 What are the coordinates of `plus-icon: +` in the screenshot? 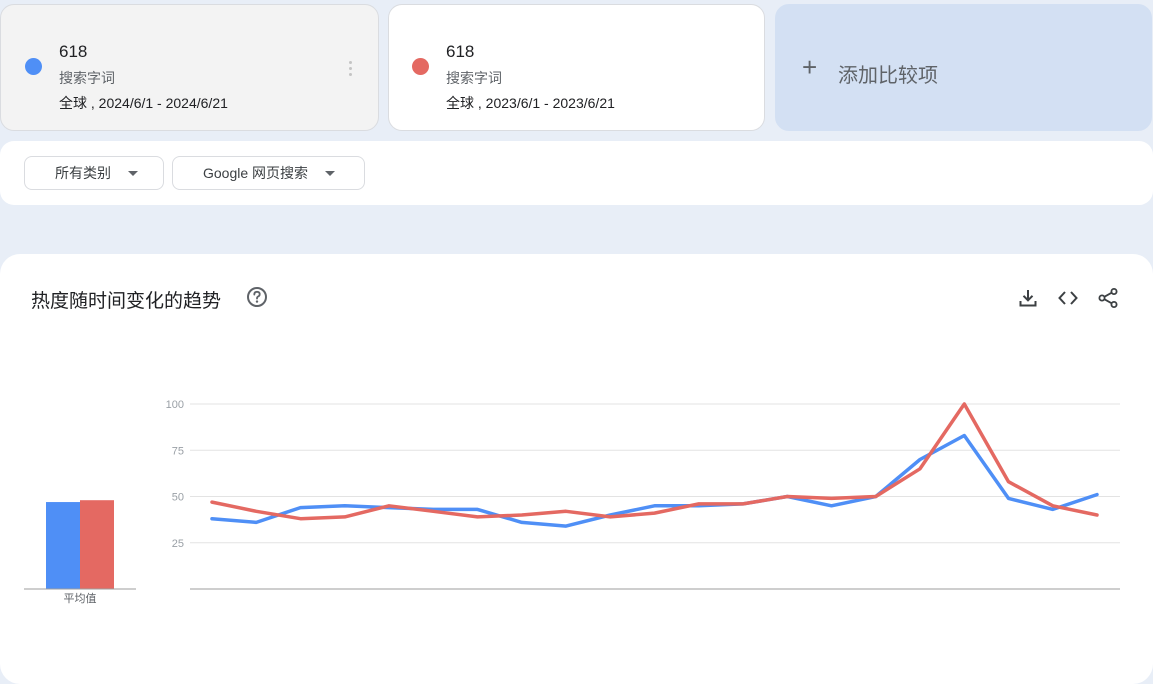 It's located at (810, 67).